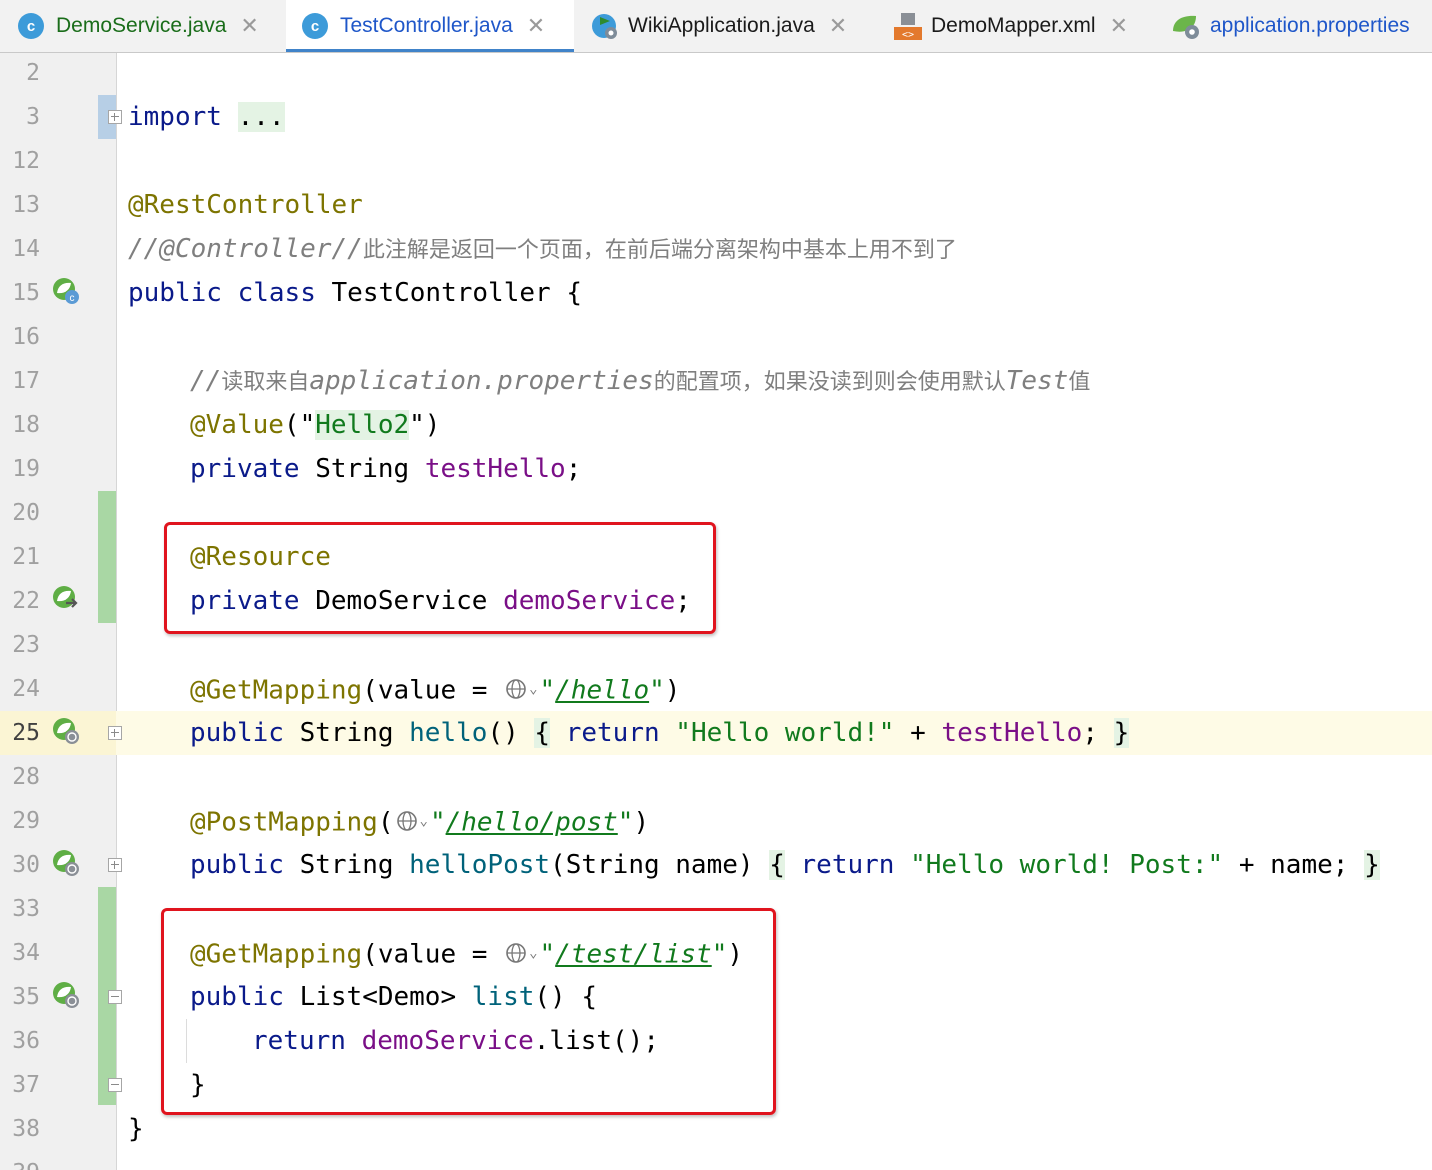  What do you see at coordinates (26, 909) in the screenshot?
I see `line-number: 33` at bounding box center [26, 909].